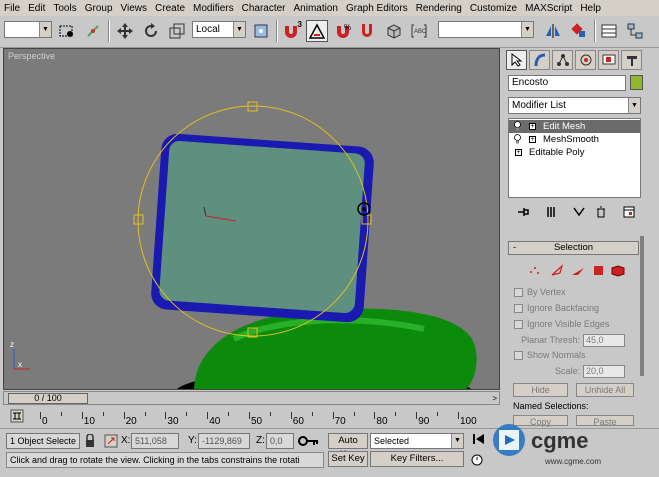  What do you see at coordinates (548, 8) in the screenshot?
I see `menu-maxscript: MAXScript` at bounding box center [548, 8].